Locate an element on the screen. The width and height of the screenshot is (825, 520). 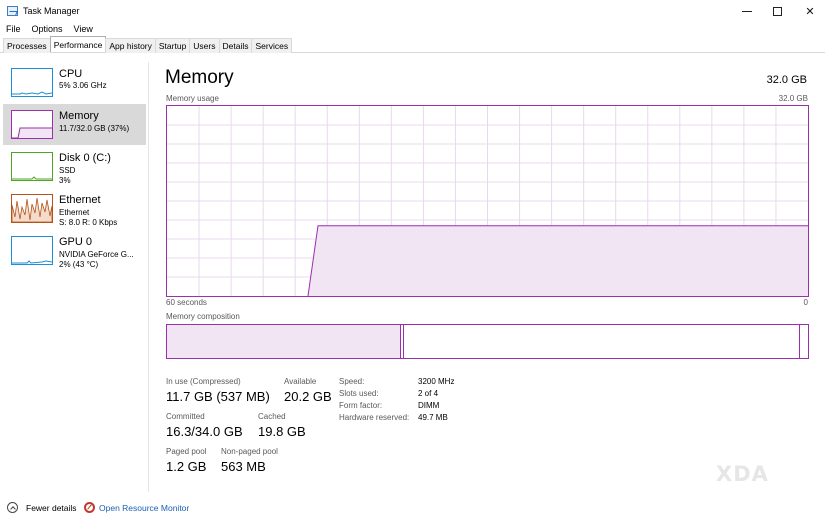
menu-options: Options is located at coordinates (47, 29).